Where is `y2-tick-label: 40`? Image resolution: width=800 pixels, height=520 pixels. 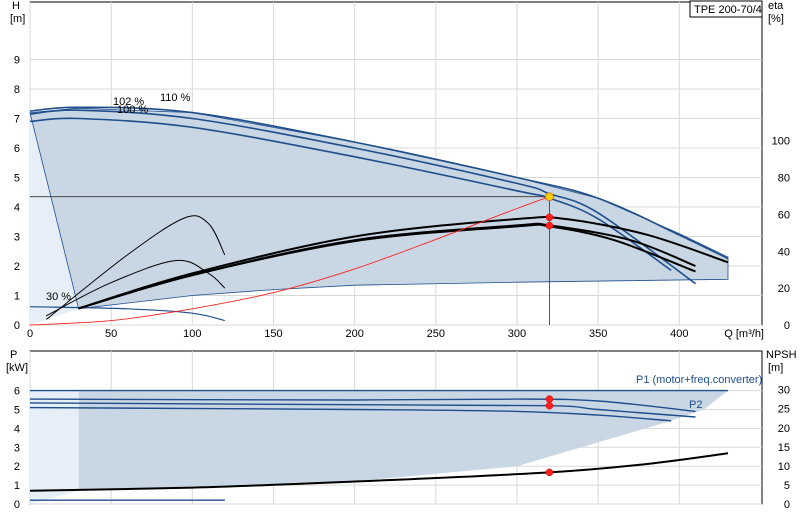
y2-tick-label: 40 is located at coordinates (784, 252).